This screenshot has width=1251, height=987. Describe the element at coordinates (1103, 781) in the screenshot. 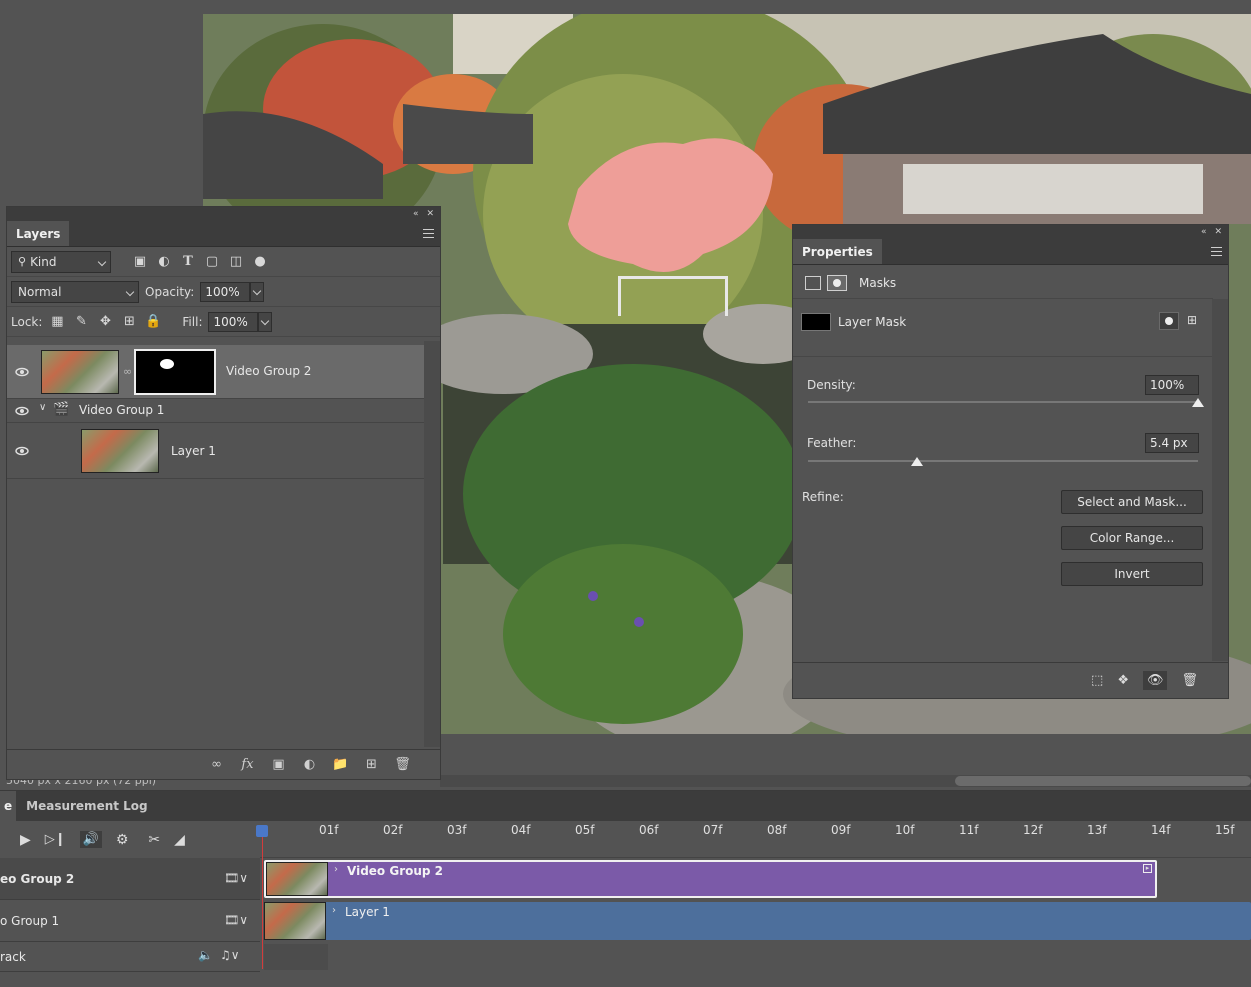

I see `horizontal-scroll-thumb` at that location.